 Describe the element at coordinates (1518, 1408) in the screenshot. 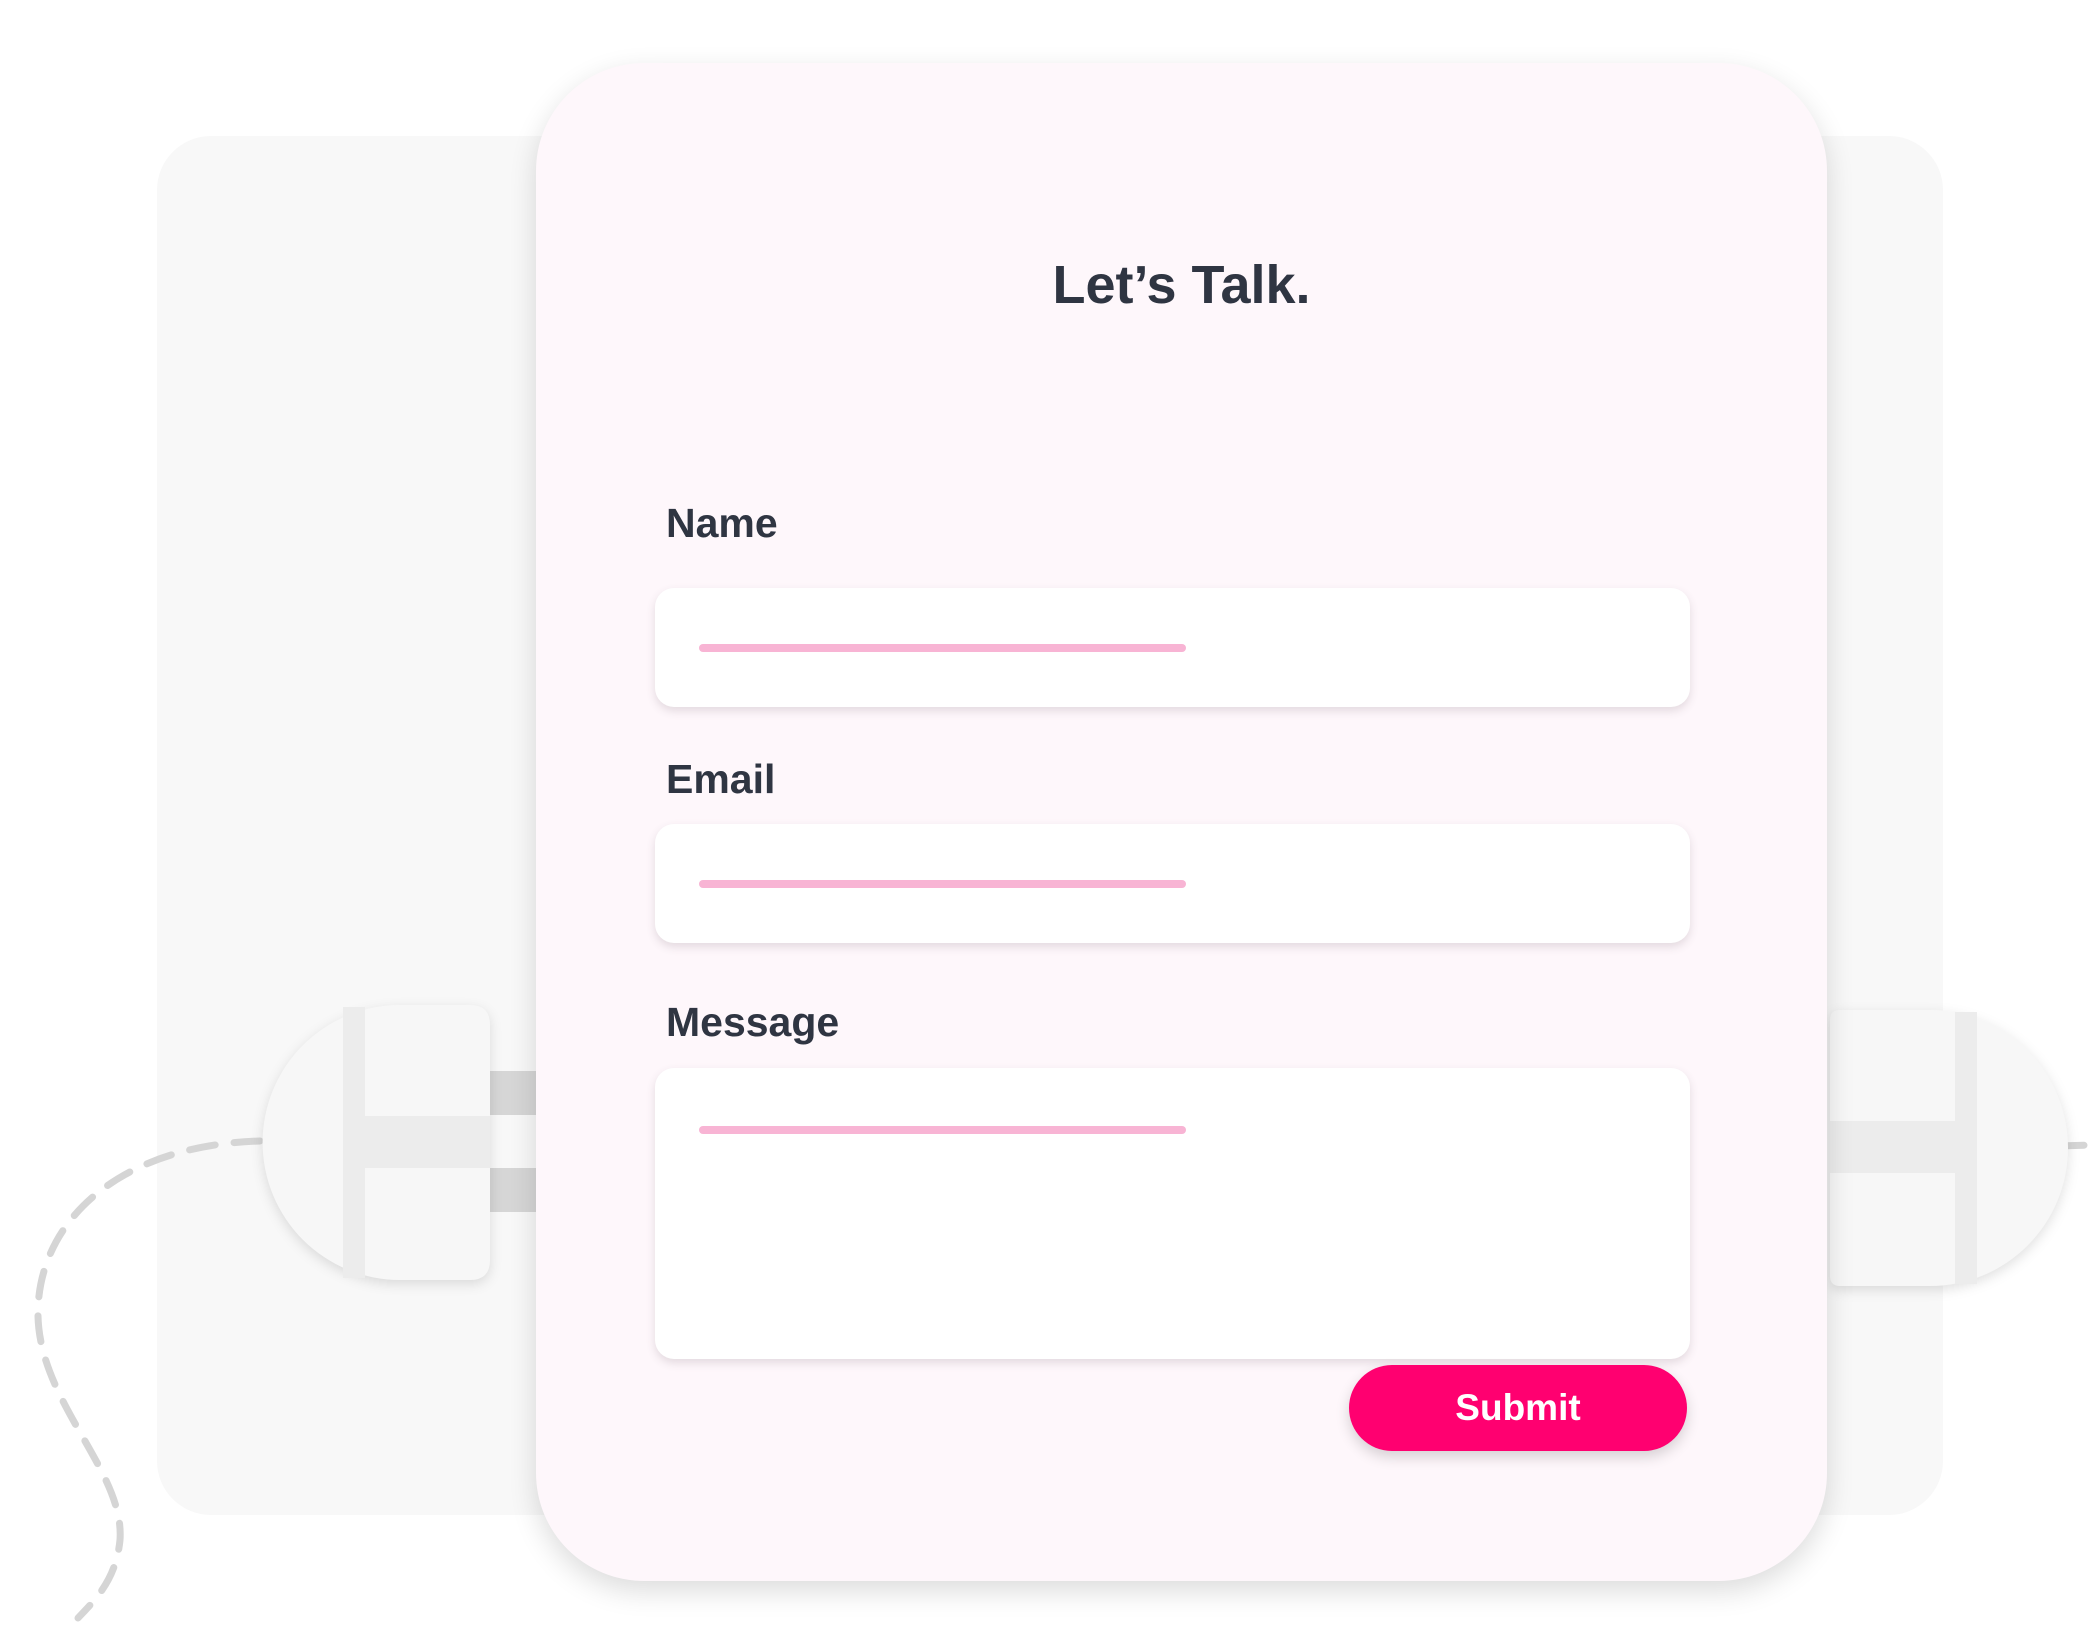

I see `submit-button: Submit` at that location.